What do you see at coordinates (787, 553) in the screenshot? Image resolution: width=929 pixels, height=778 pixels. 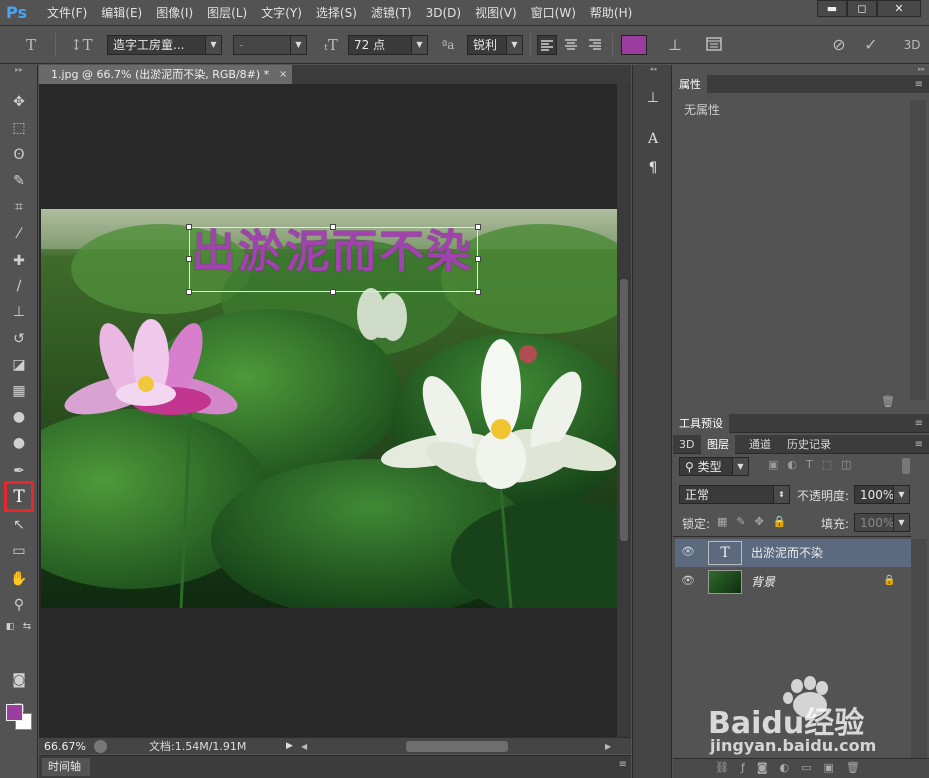 I see `layer-name: 出淤泥而不染` at bounding box center [787, 553].